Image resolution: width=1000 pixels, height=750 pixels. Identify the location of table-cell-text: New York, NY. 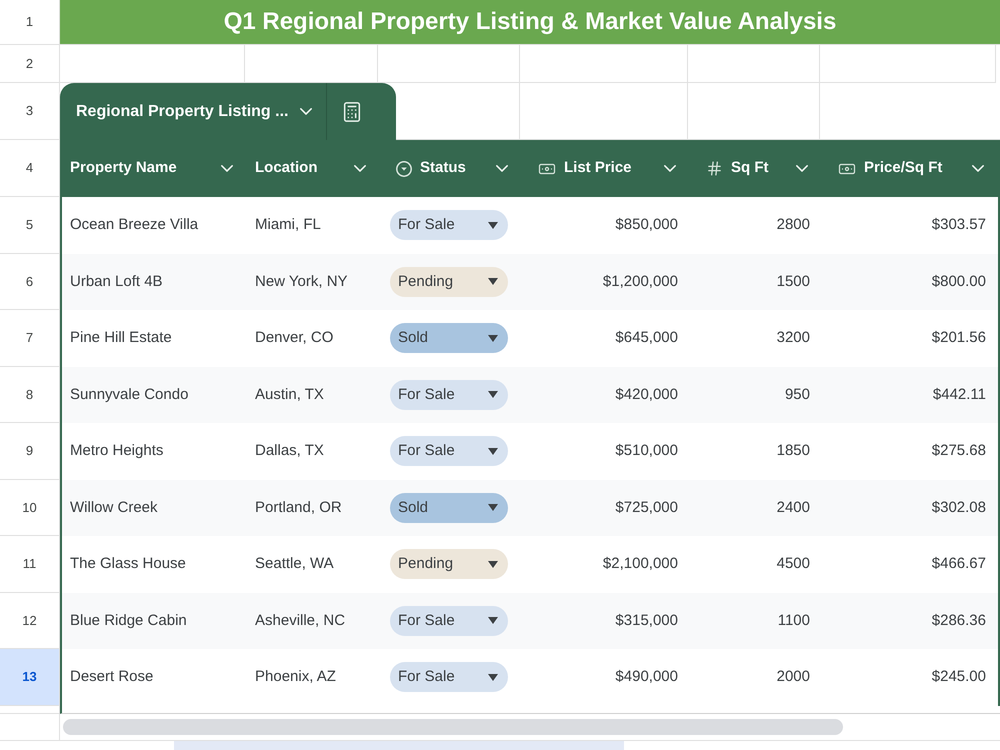
(301, 282).